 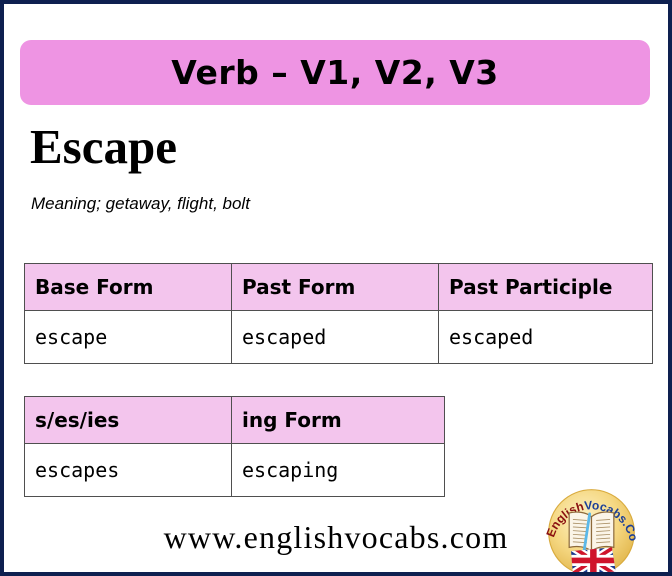 What do you see at coordinates (128, 287) in the screenshot?
I see `column-header-base-form: Base Form` at bounding box center [128, 287].